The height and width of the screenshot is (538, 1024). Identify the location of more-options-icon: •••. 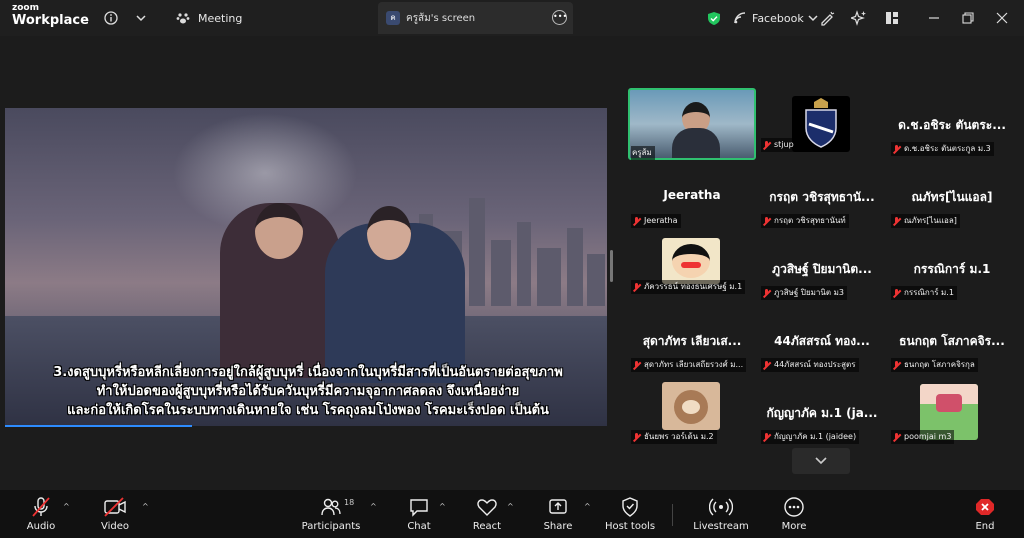
(559, 17).